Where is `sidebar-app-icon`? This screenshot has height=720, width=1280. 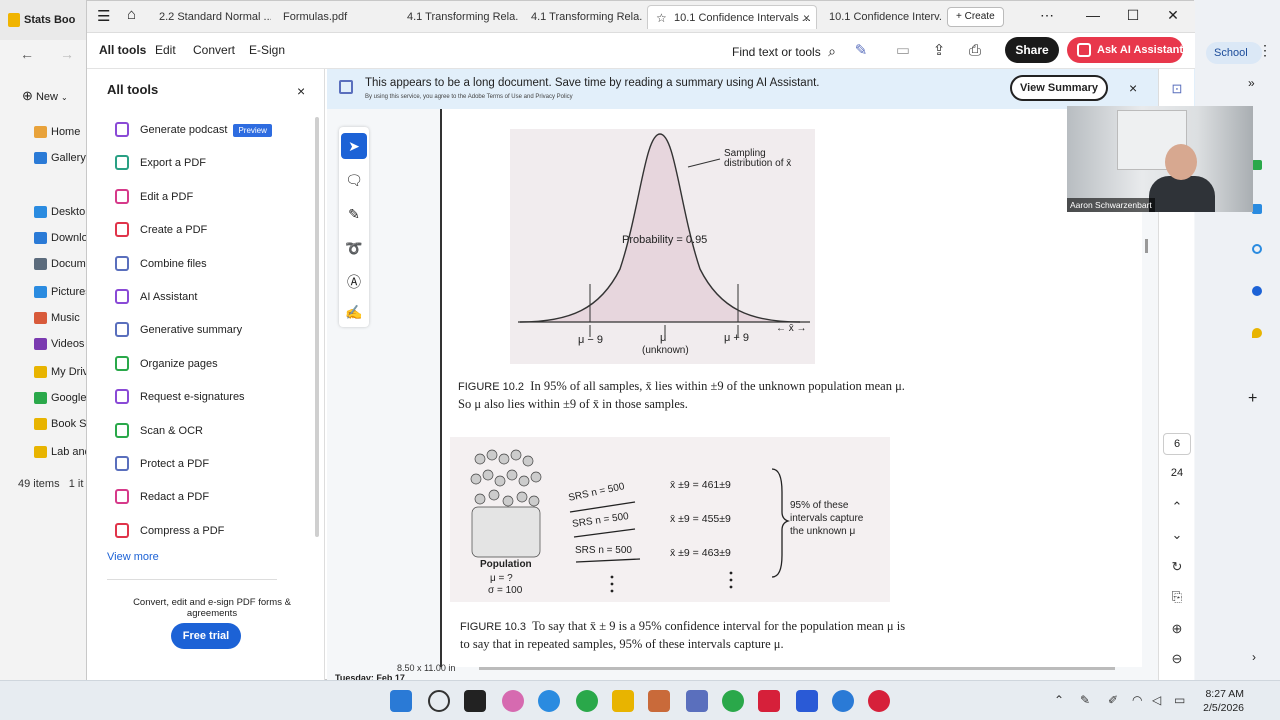
sidebar-app-icon is located at coordinates (1257, 165).